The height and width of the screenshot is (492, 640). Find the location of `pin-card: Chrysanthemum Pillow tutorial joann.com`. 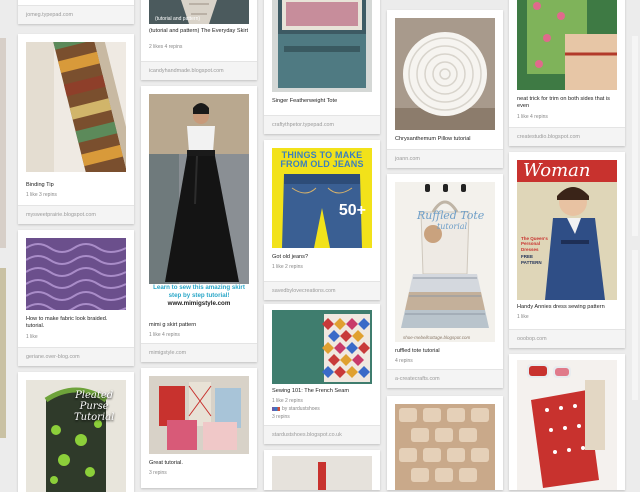

pin-card: Chrysanthemum Pillow tutorial joann.com is located at coordinates (445, 89).